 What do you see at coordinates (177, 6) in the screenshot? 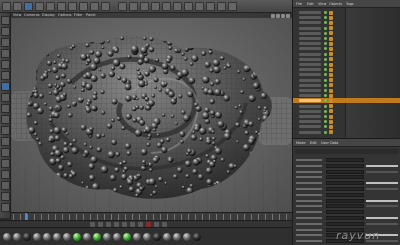
I see `nurbs-icon` at bounding box center [177, 6].